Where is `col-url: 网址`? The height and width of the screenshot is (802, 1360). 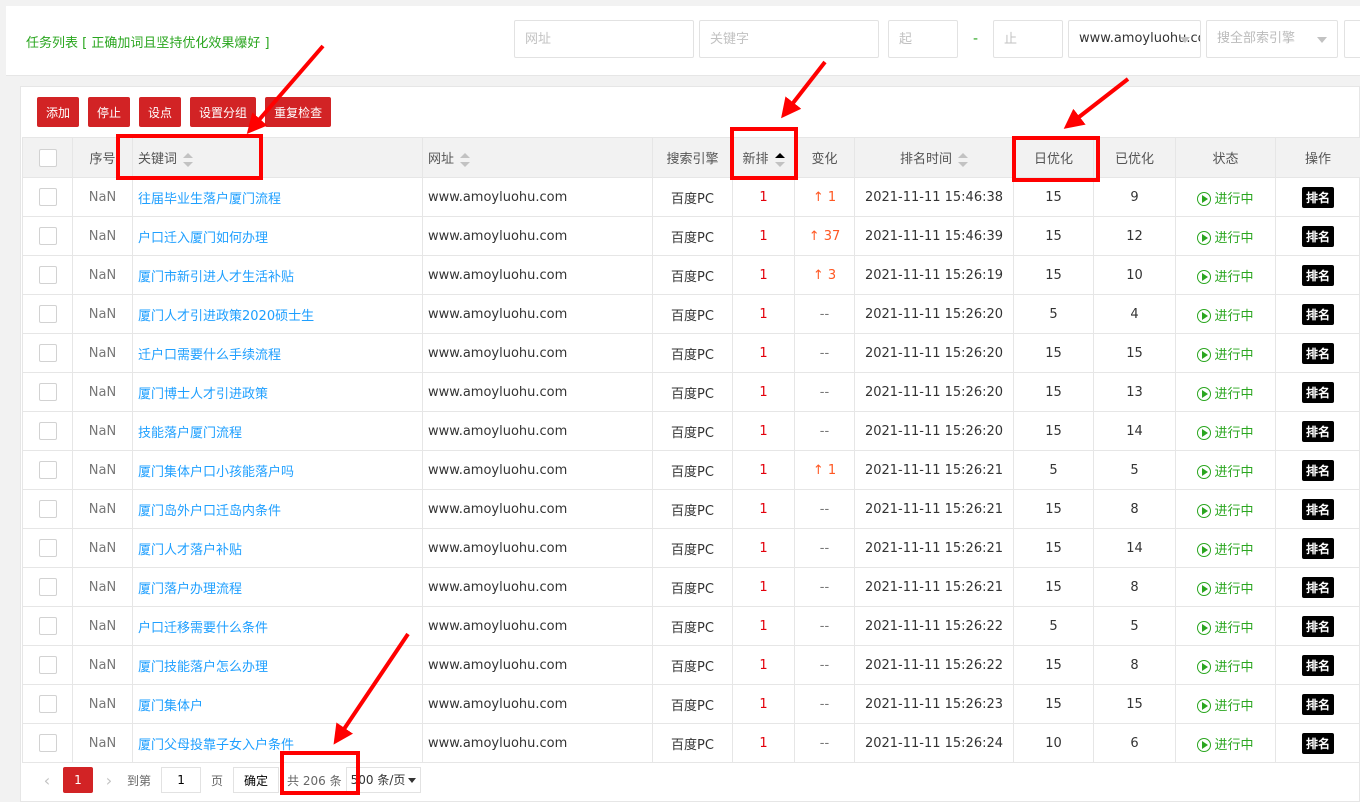
col-url: 网址 is located at coordinates (537, 157).